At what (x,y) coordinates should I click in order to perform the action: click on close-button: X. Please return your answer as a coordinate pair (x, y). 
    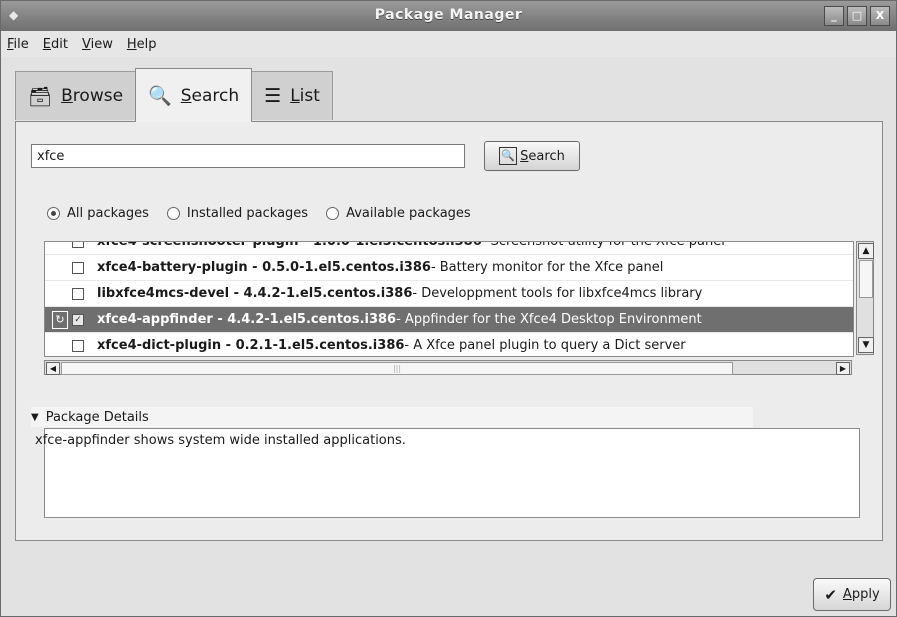
    Looking at the image, I should click on (880, 16).